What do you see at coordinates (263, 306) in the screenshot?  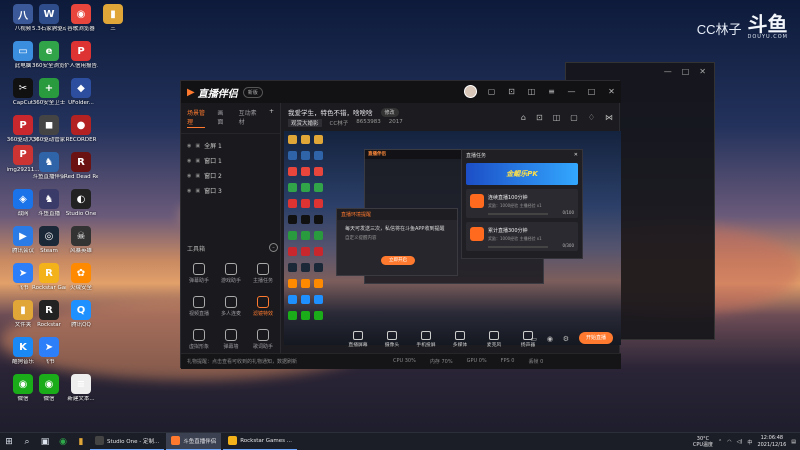 I see `tool-button: 滤镜特效` at bounding box center [263, 306].